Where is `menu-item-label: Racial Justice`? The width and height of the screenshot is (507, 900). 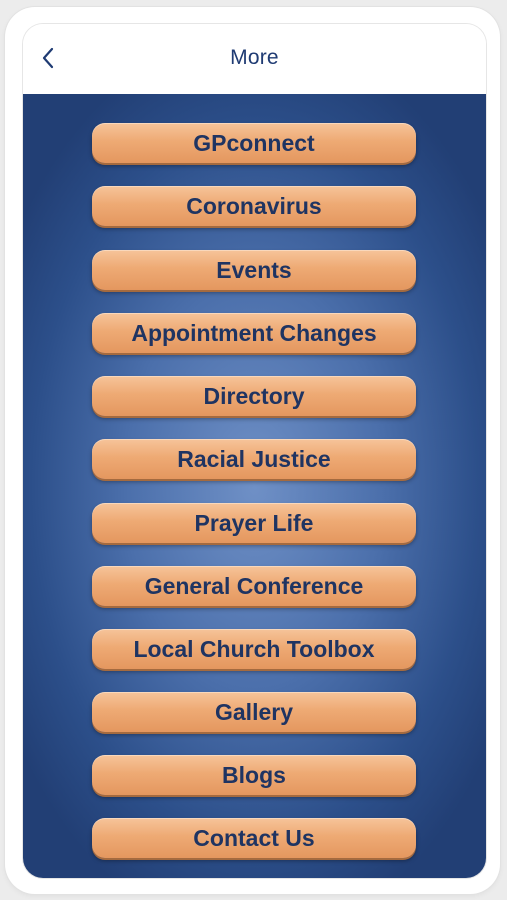
menu-item-label: Racial Justice is located at coordinates (254, 458).